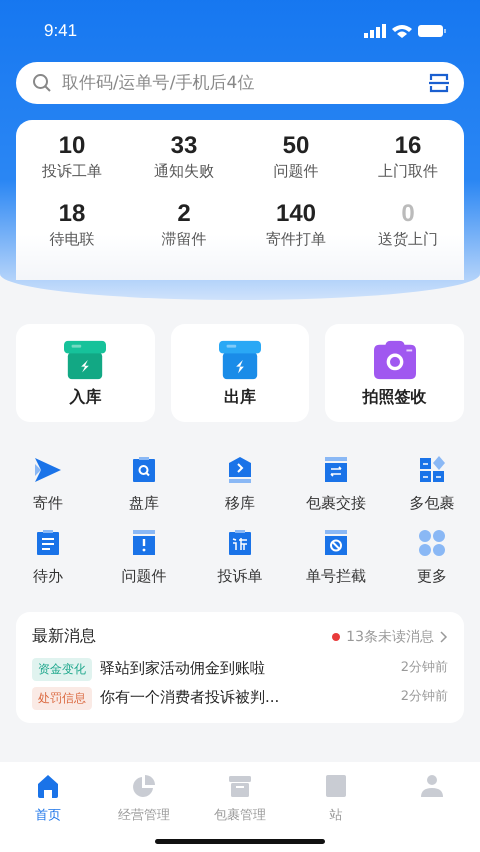  What do you see at coordinates (408, 146) in the screenshot?
I see `stat-value: 16` at bounding box center [408, 146].